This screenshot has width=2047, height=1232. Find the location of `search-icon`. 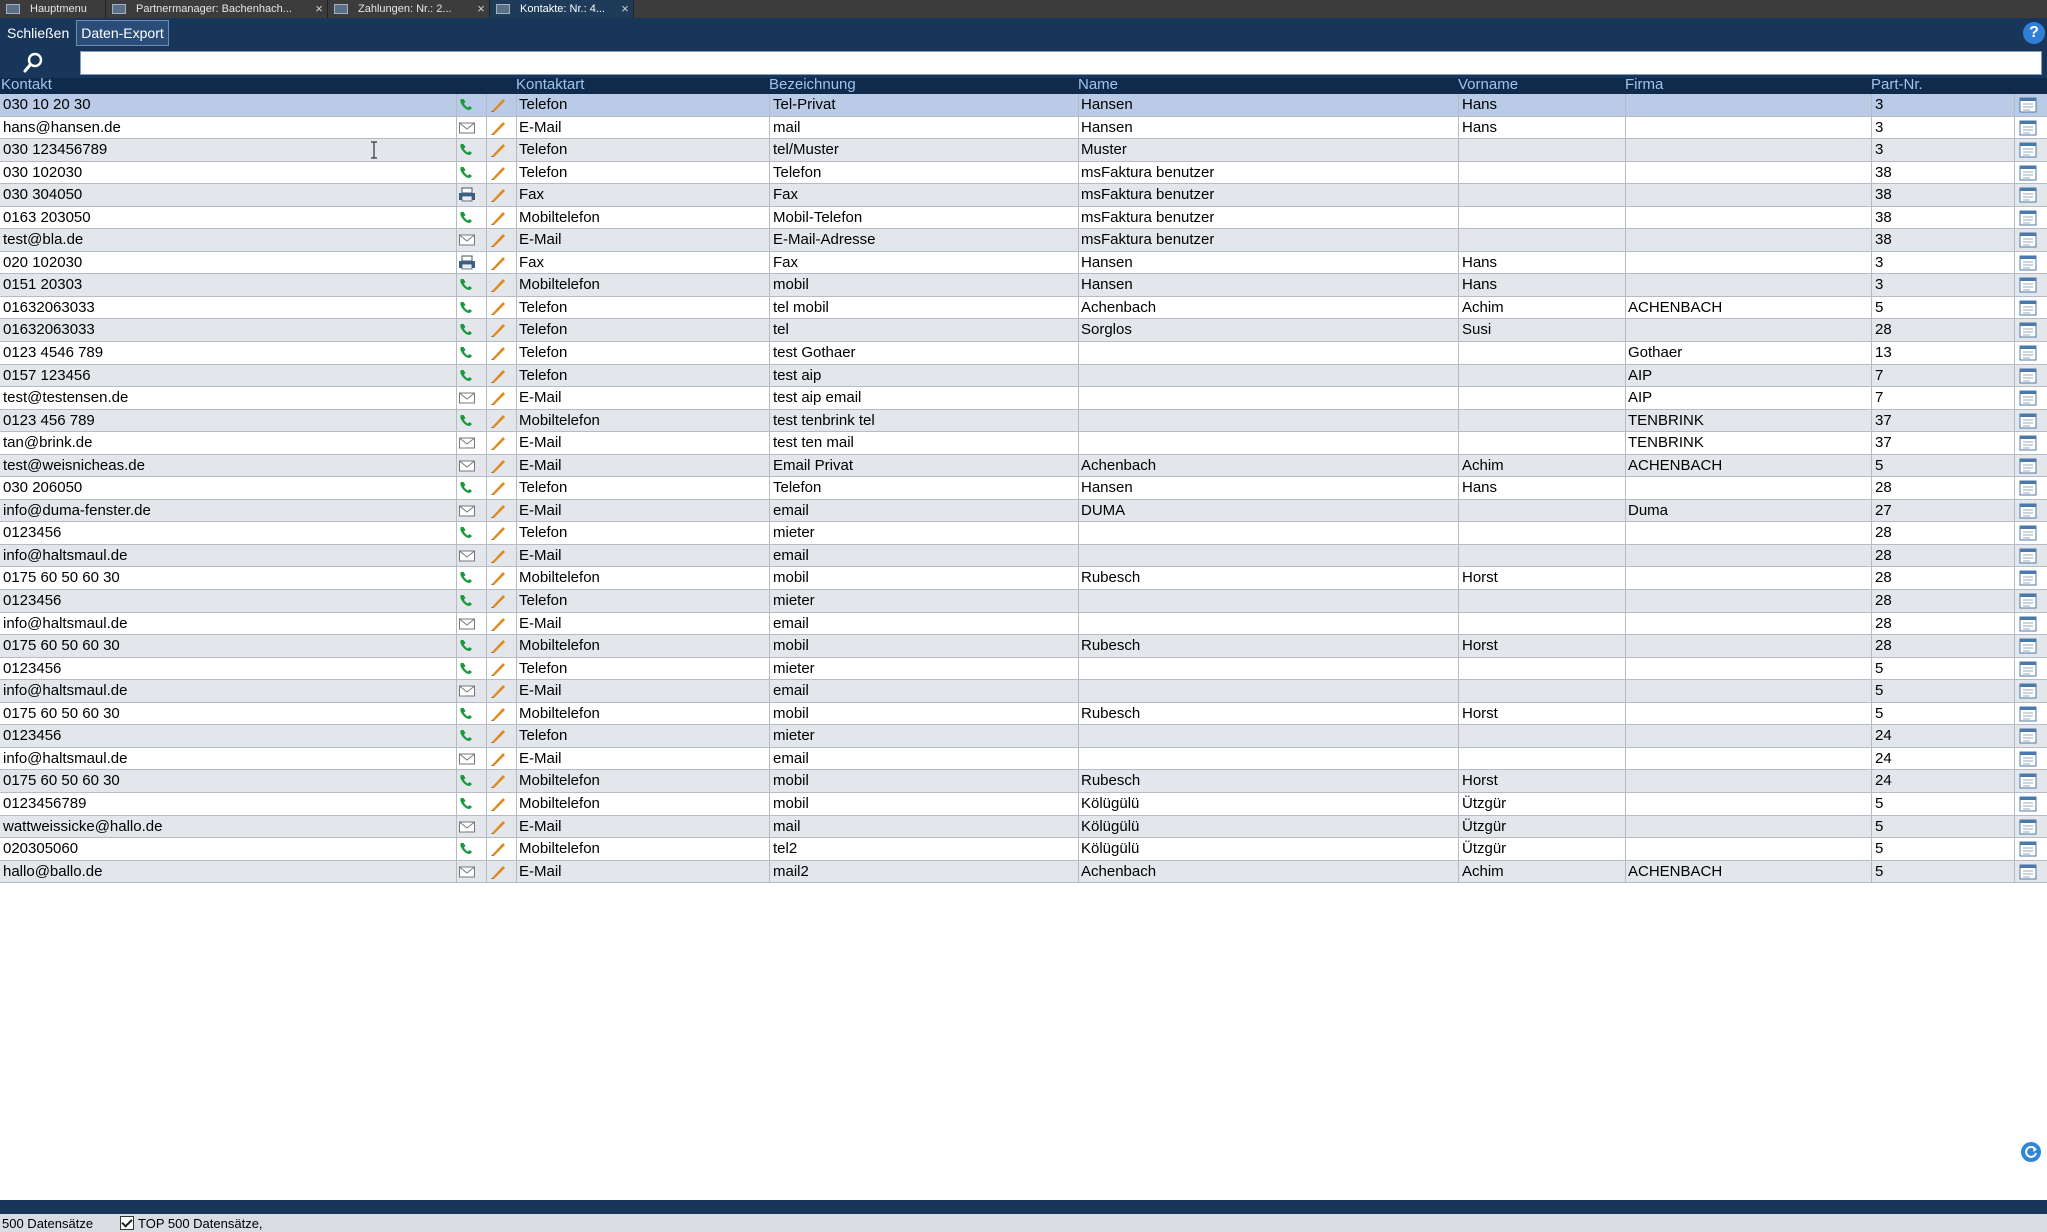

search-icon is located at coordinates (33, 63).